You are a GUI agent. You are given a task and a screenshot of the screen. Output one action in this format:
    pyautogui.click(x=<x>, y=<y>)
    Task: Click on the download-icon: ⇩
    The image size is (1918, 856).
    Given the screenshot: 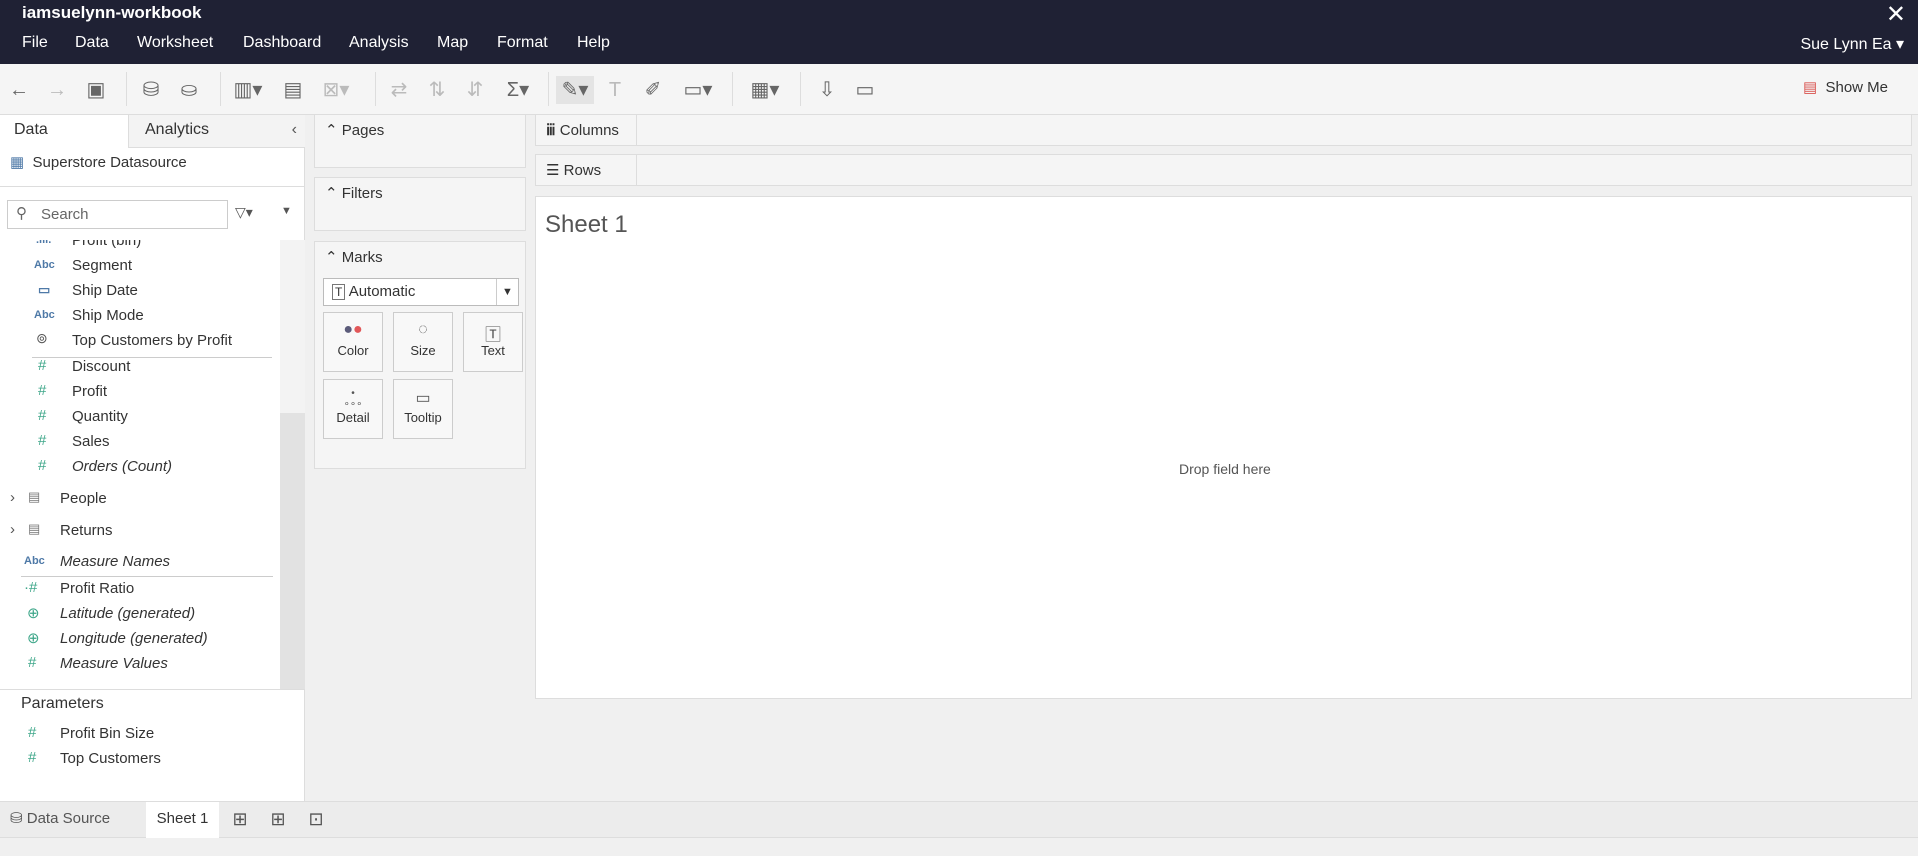 What is the action you would take?
    pyautogui.click(x=827, y=90)
    